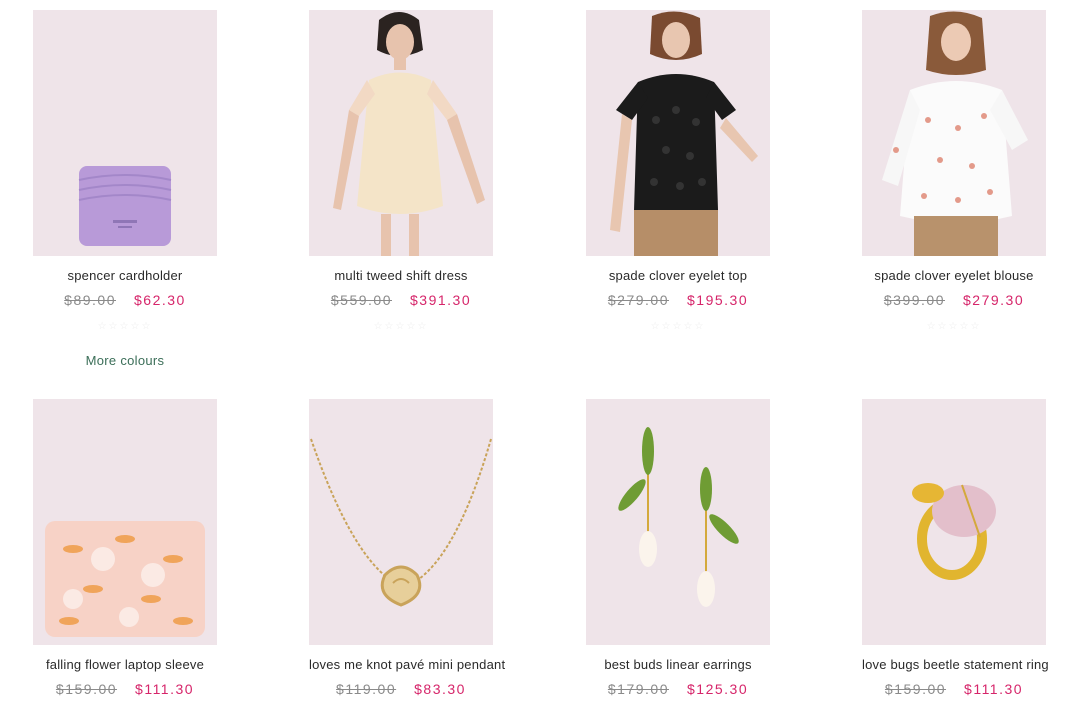  Describe the element at coordinates (366, 689) in the screenshot. I see `original-price: $119.00` at that location.